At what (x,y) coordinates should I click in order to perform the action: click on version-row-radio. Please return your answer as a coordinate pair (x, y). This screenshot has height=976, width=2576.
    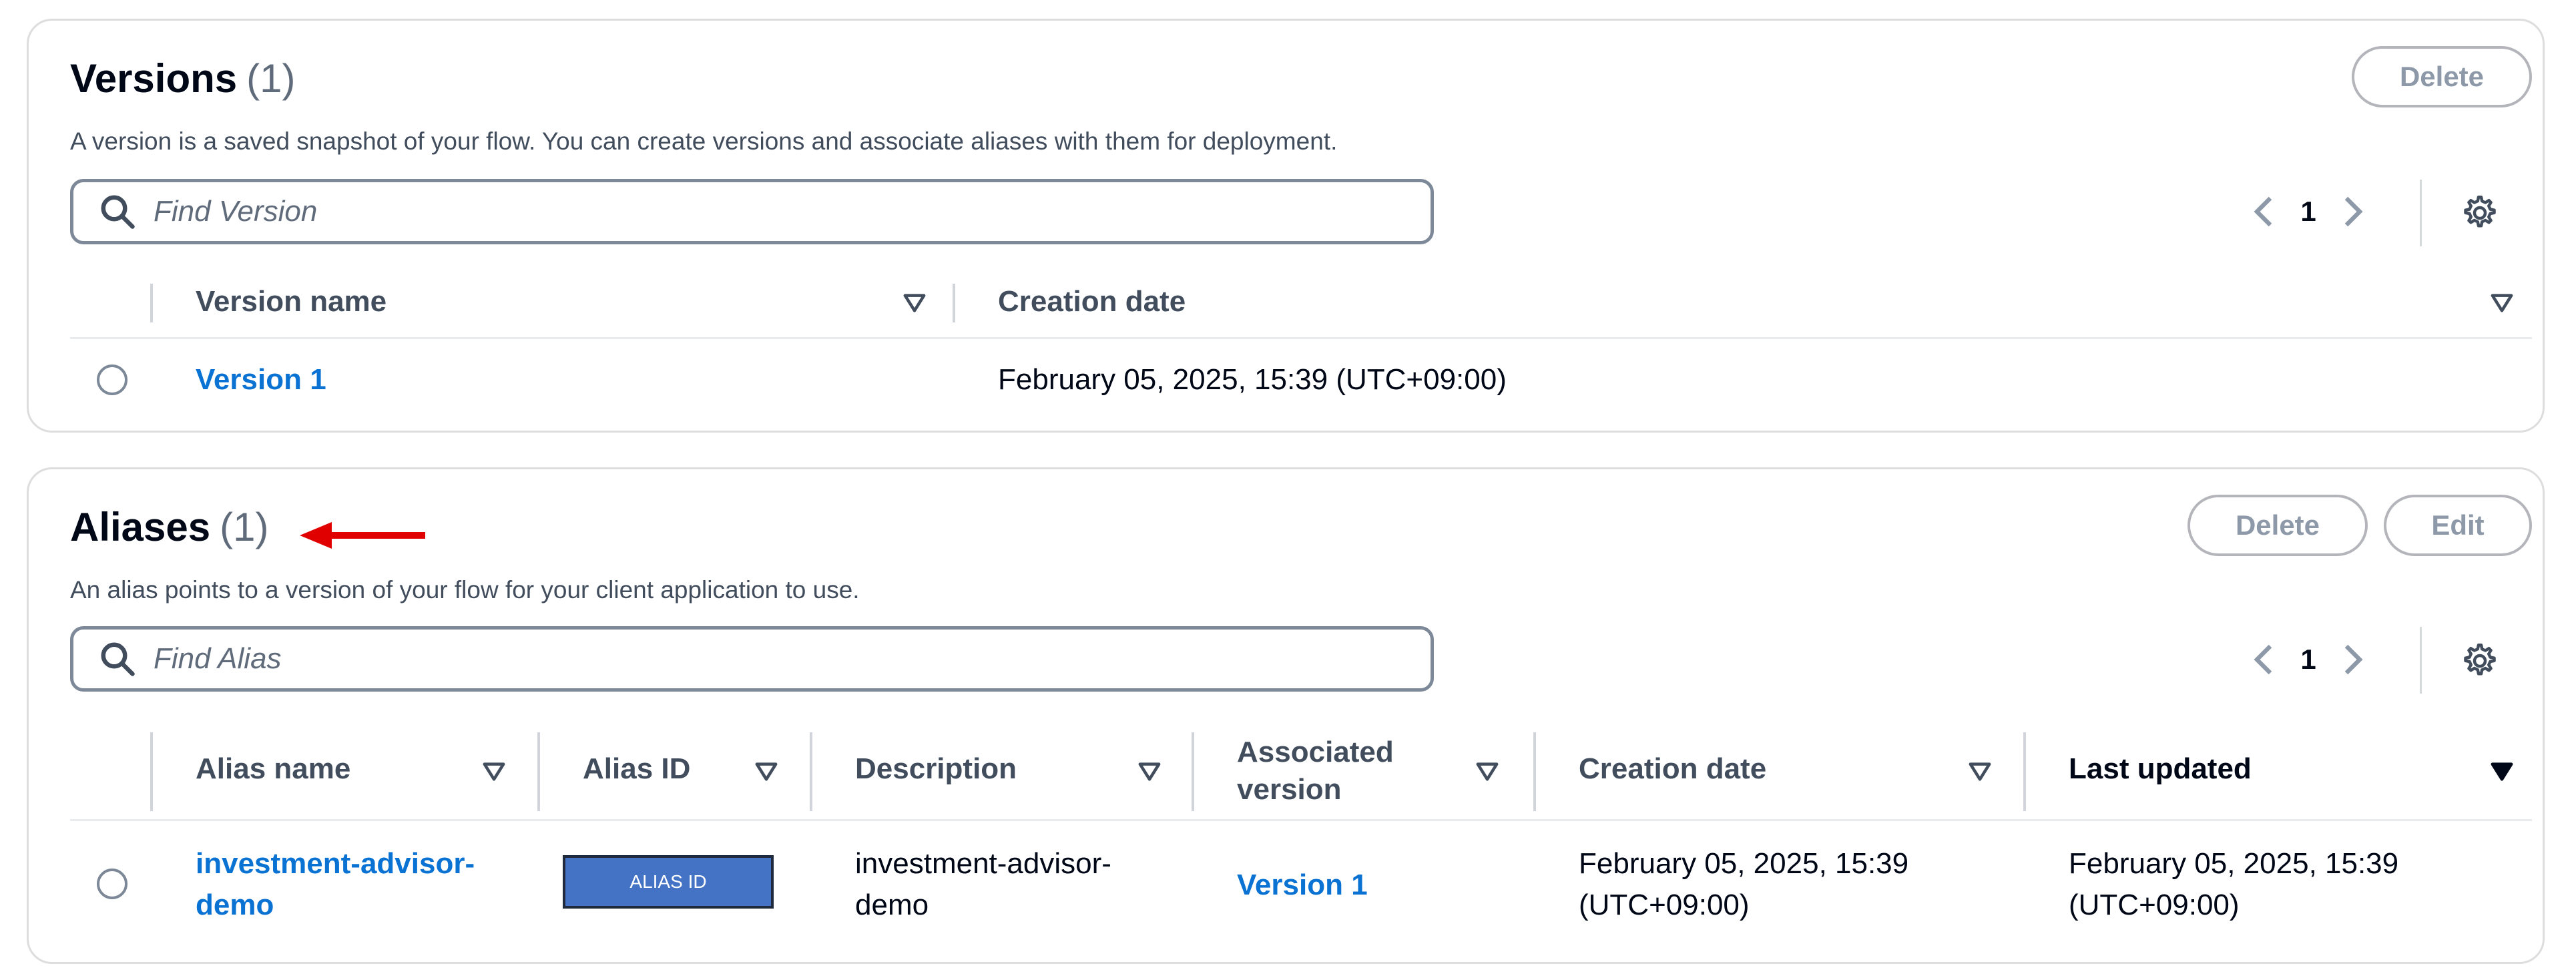
    Looking at the image, I should click on (112, 379).